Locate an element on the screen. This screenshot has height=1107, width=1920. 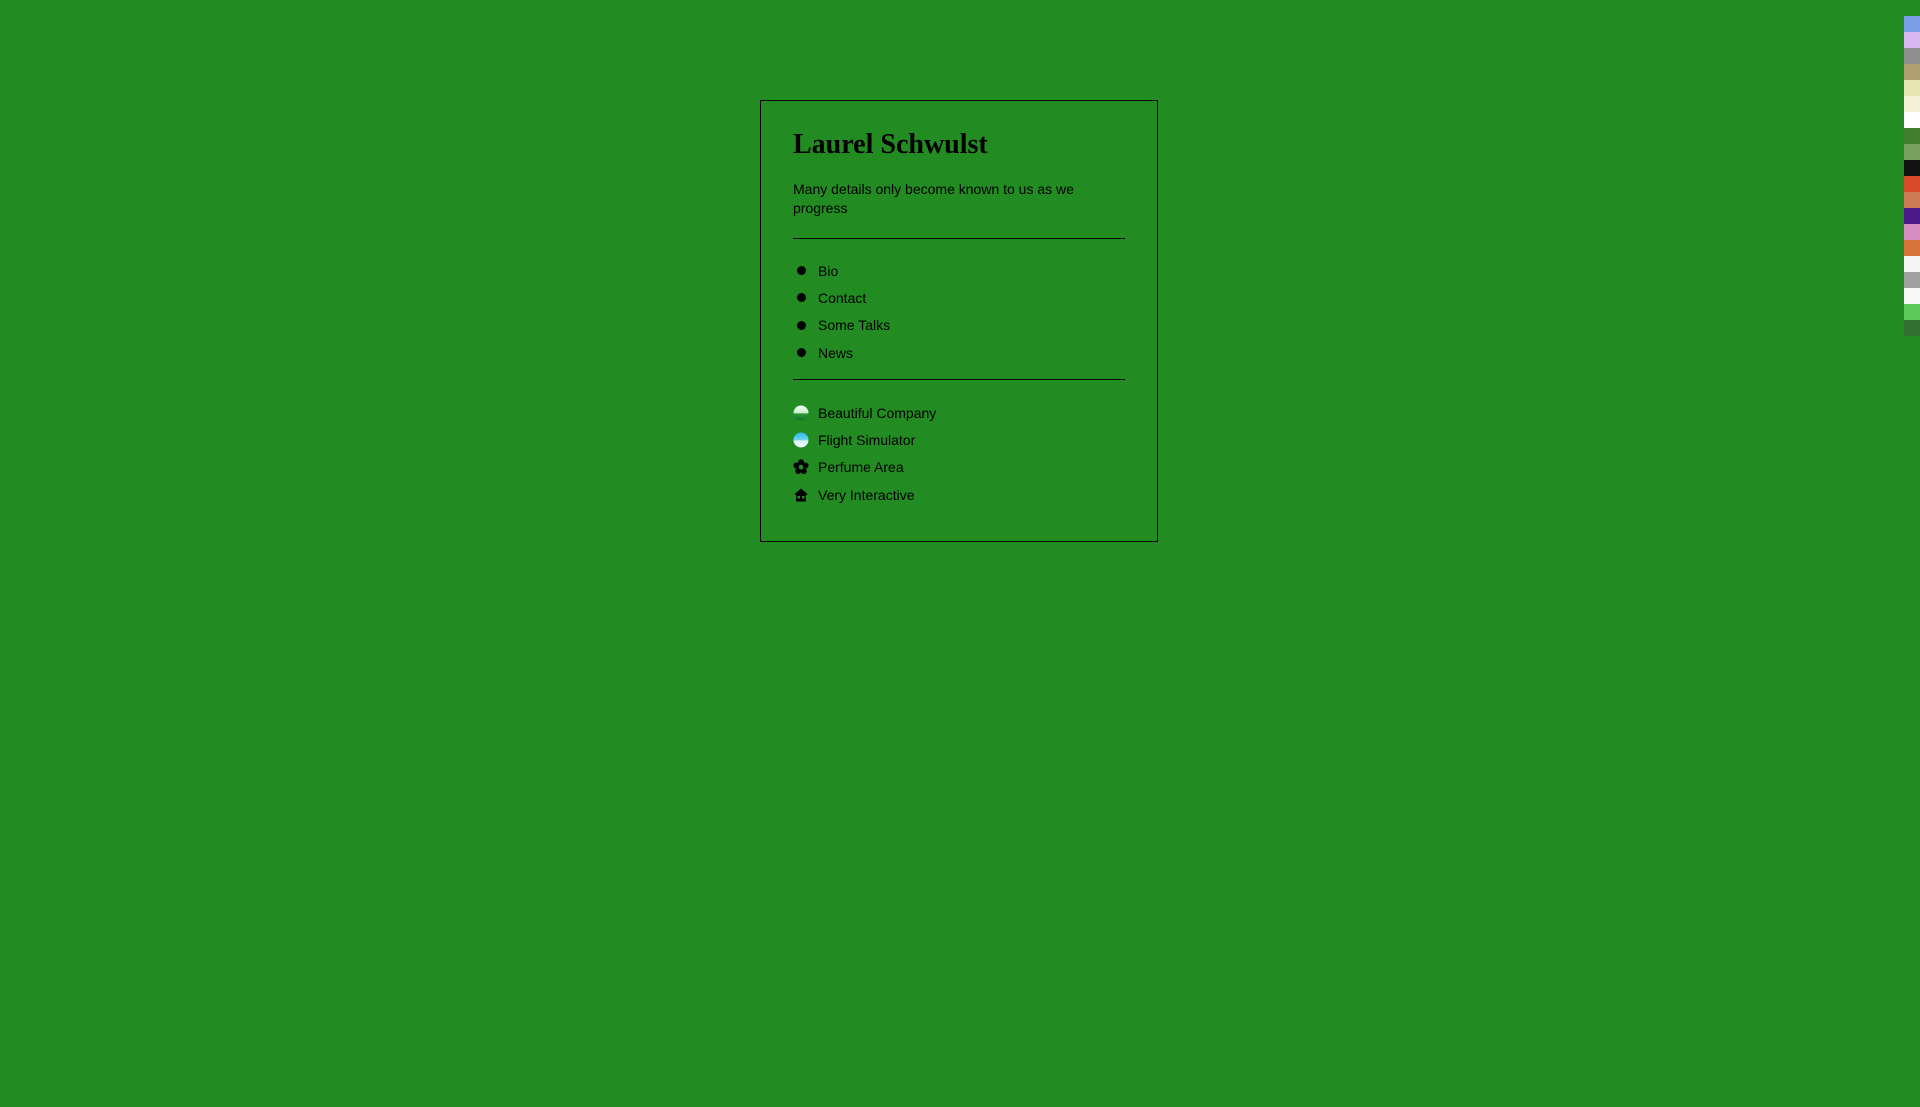
green-sphere-icon is located at coordinates (801, 413).